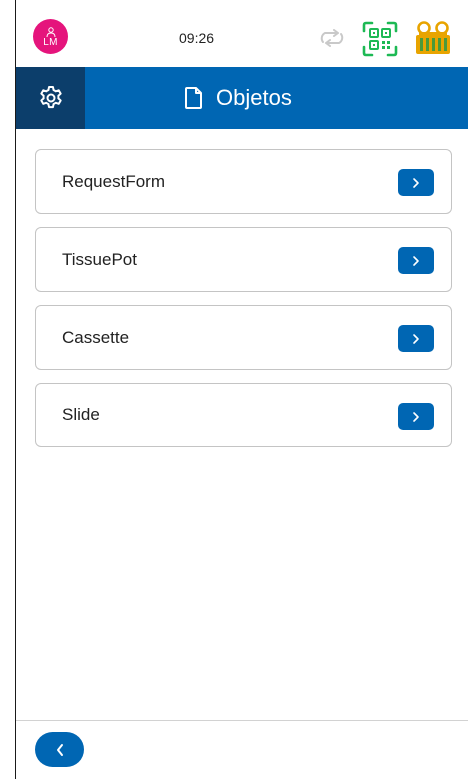 This screenshot has height=779, width=468. I want to click on avatar-initials: LM, so click(50, 42).